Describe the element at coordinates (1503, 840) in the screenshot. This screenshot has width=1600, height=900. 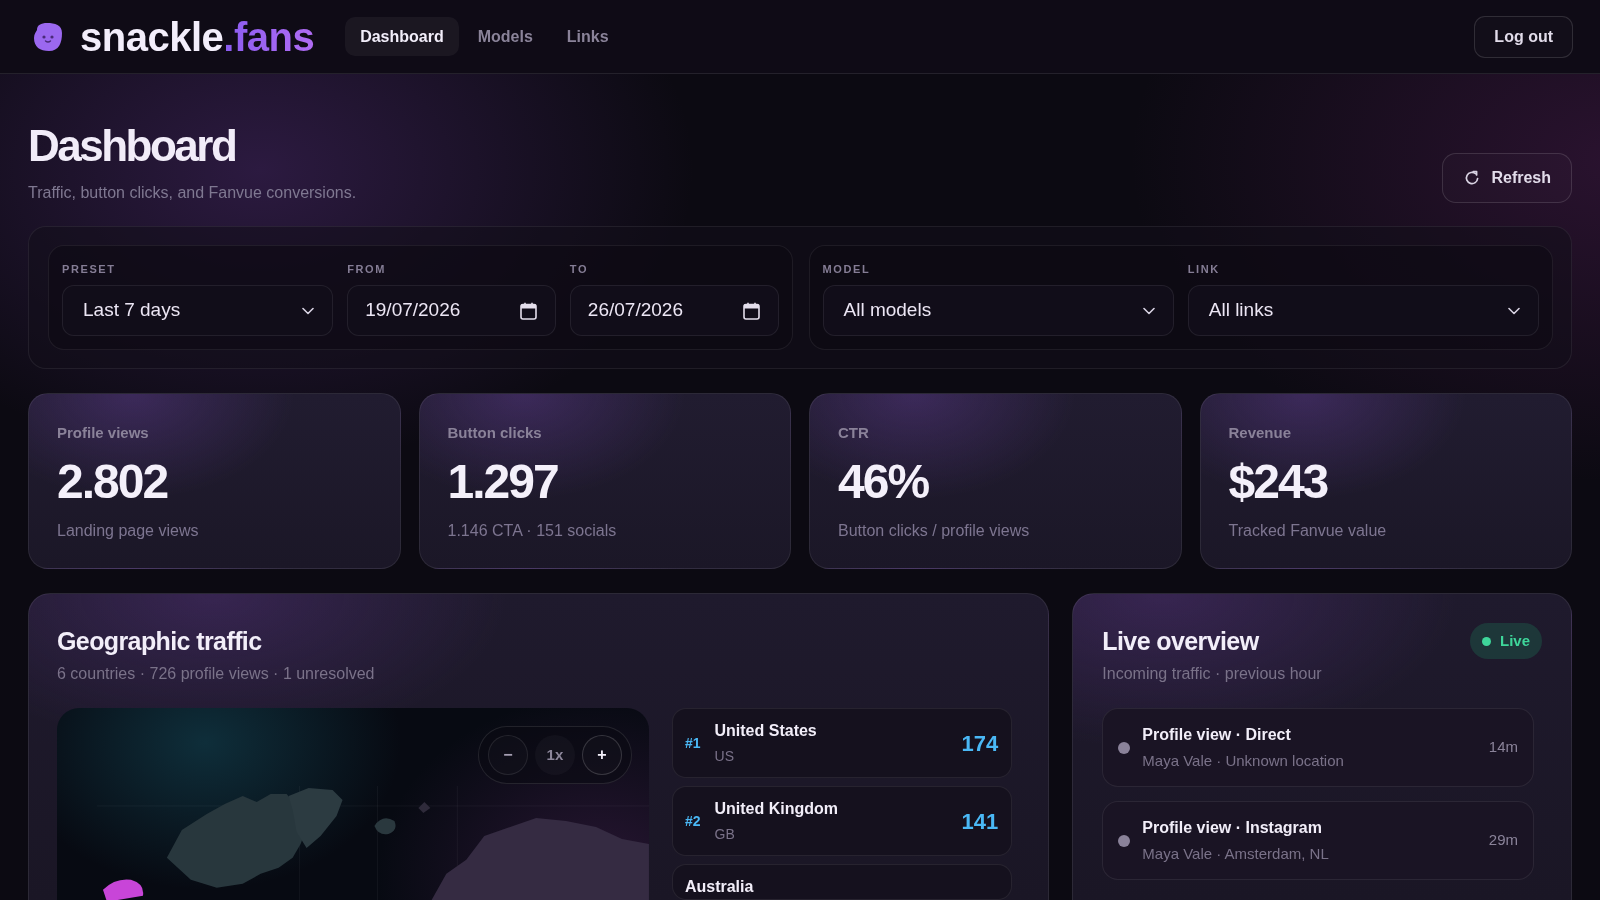
I see `event-time: 29m` at that location.